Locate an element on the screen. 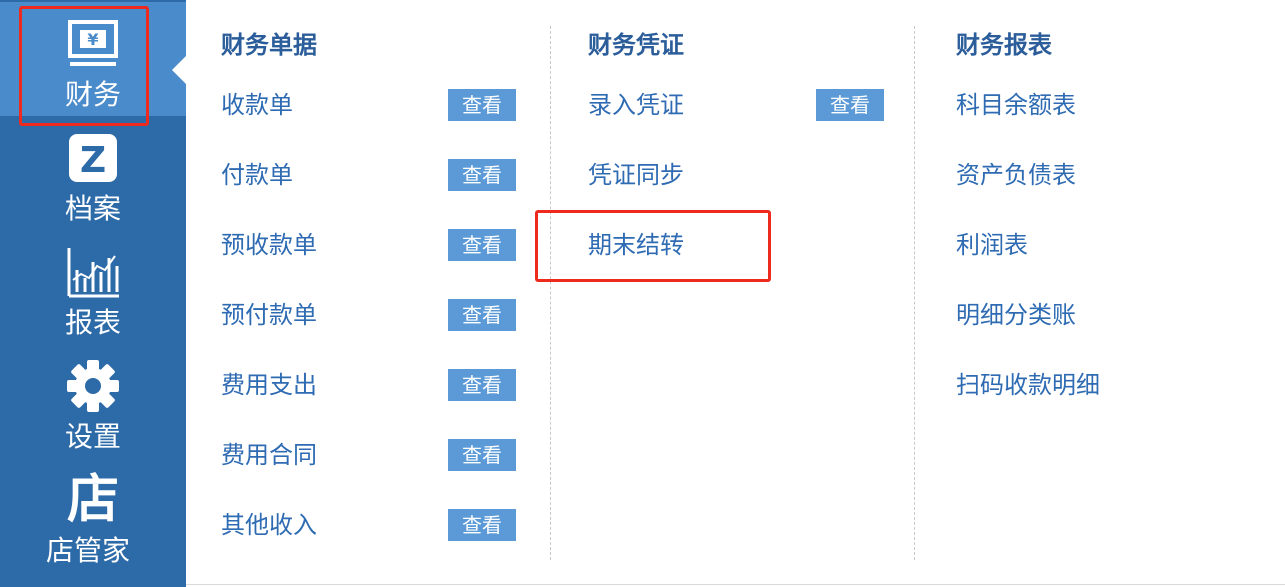  view-voucher-button: 查看 is located at coordinates (850, 105).